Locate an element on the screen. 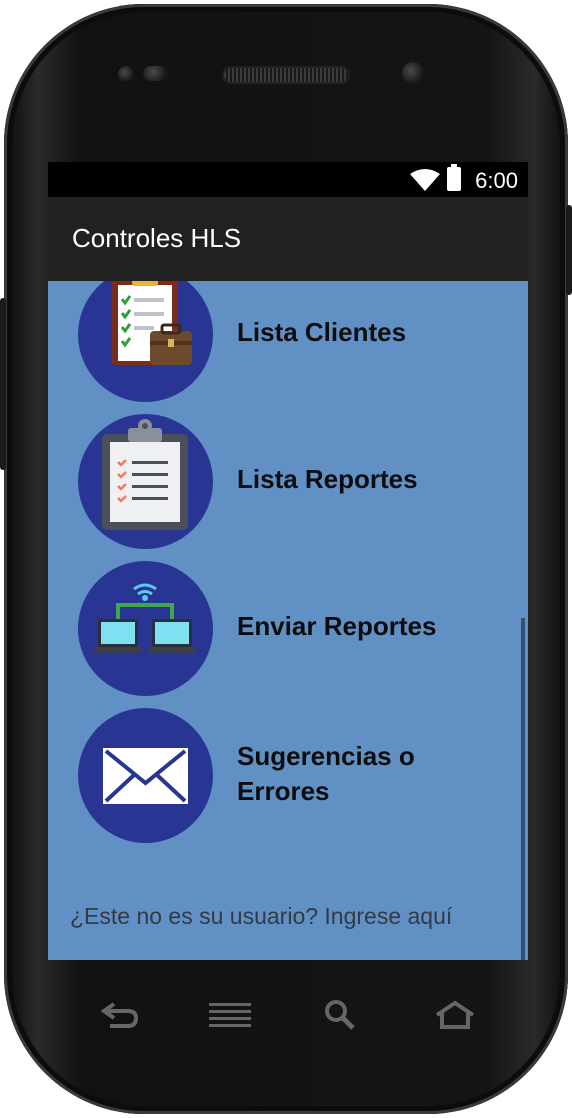 The height and width of the screenshot is (1118, 572). light-sensor-icon is located at coordinates (413, 73).